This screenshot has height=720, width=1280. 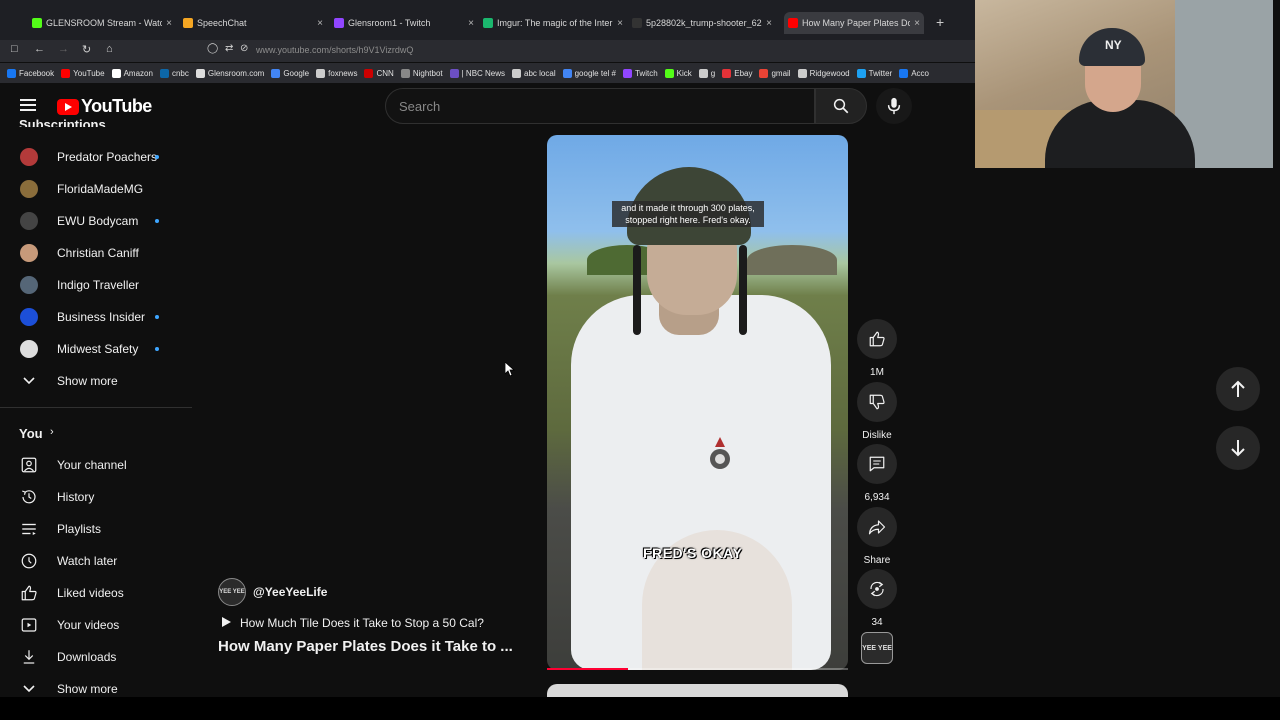 I want to click on subscription-item: EWU Bodycam, so click(x=96, y=221).